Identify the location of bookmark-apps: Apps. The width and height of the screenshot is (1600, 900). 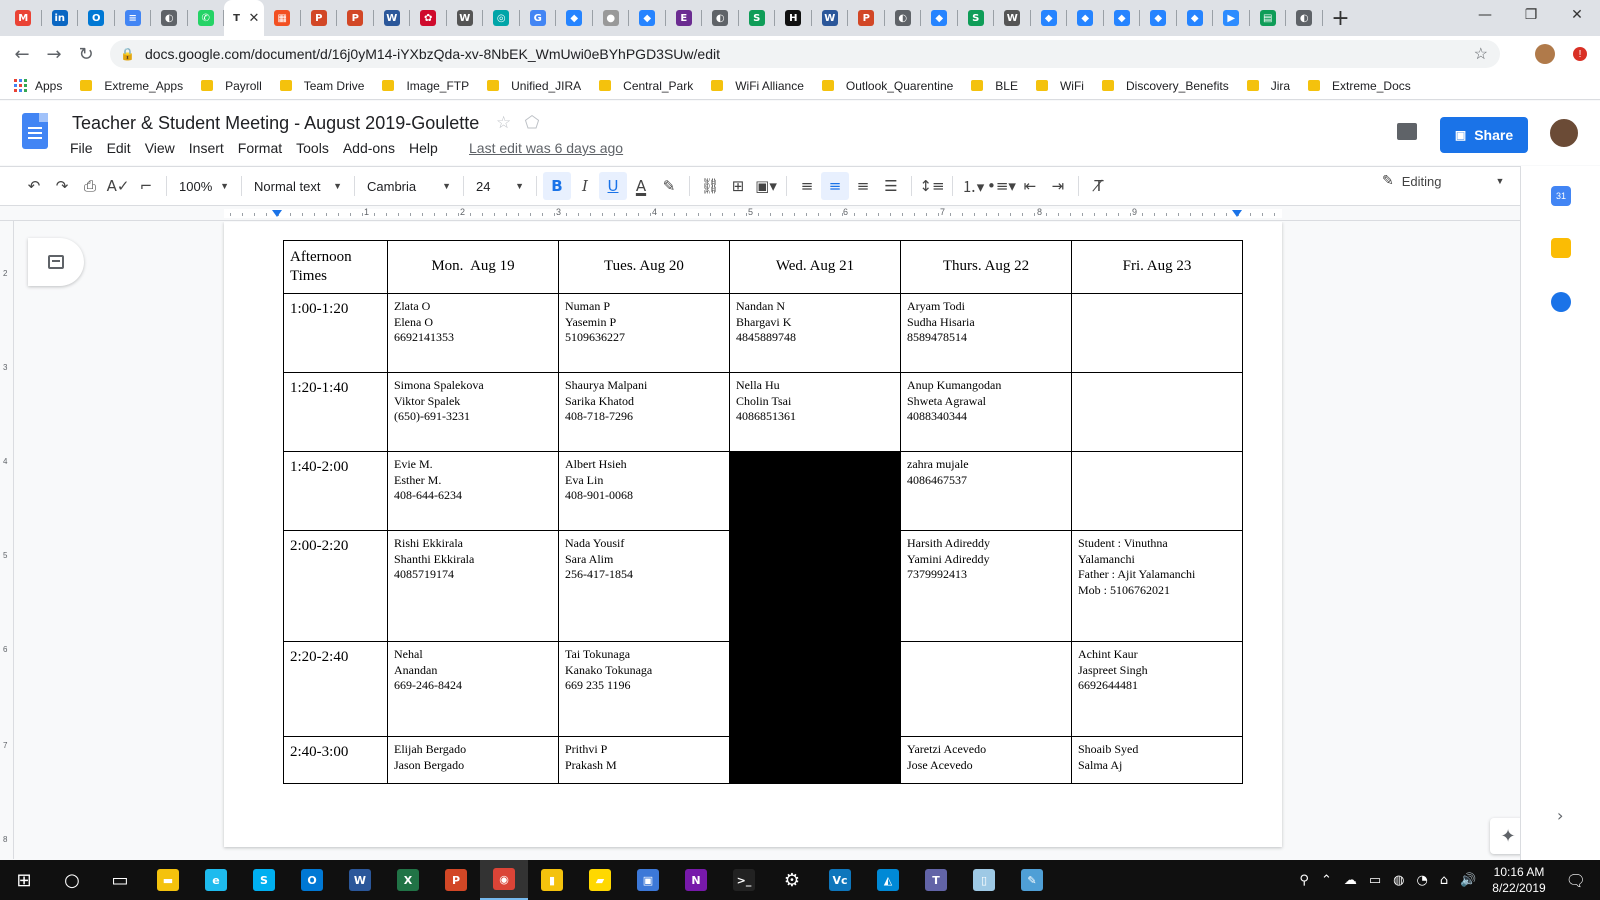
(38, 86).